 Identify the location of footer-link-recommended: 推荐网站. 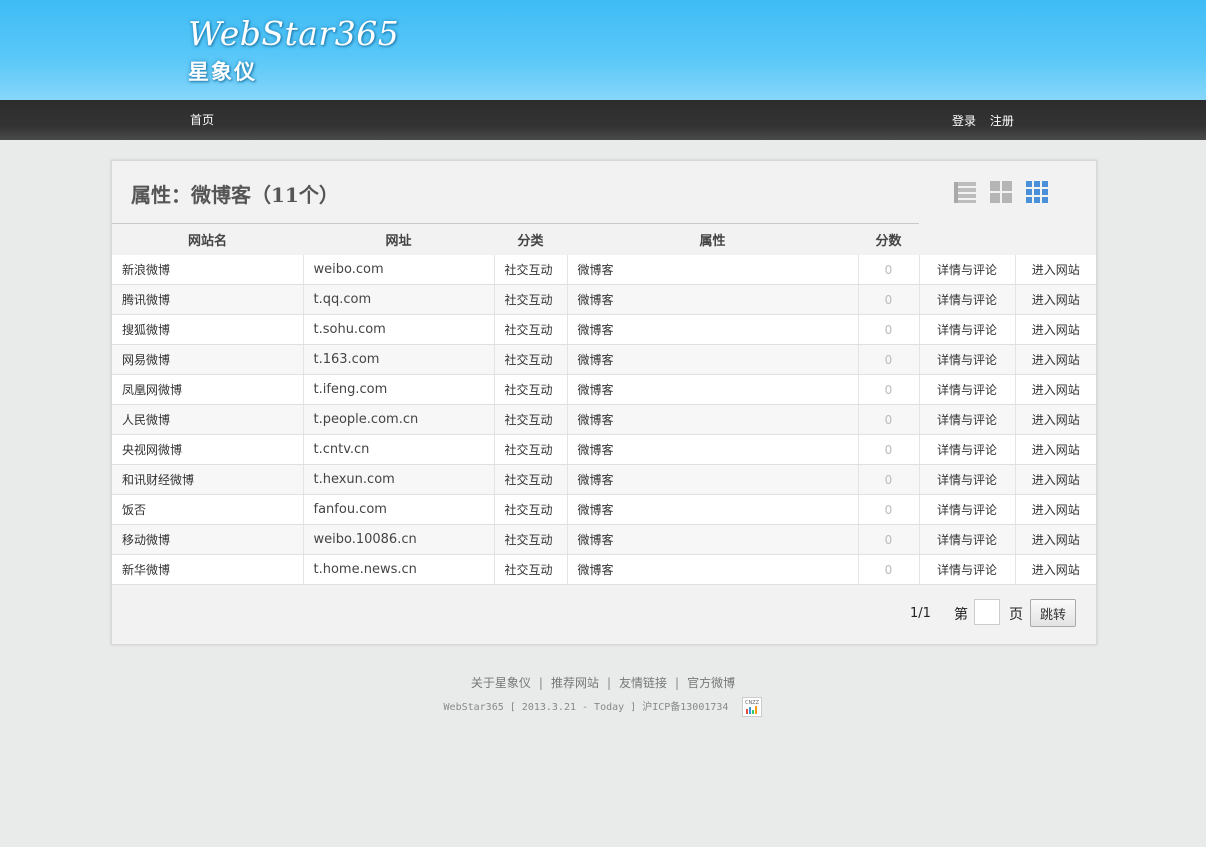
(575, 683).